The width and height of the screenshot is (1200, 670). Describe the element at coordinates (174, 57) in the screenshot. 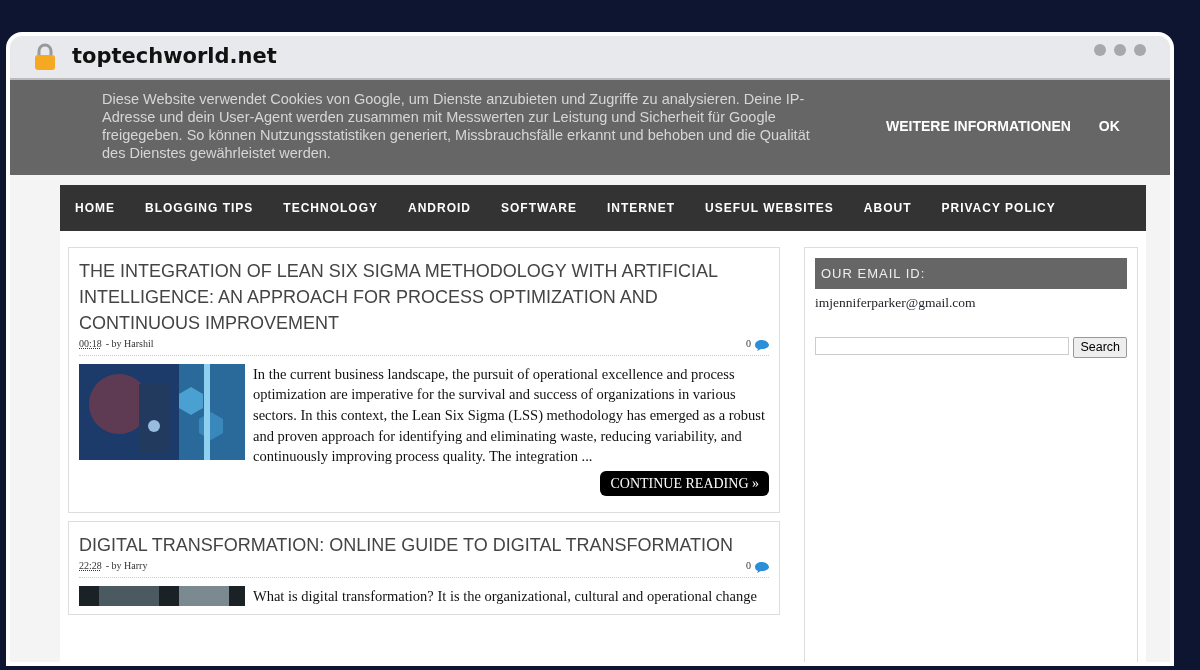

I see `address-text: toptechworld.net` at that location.